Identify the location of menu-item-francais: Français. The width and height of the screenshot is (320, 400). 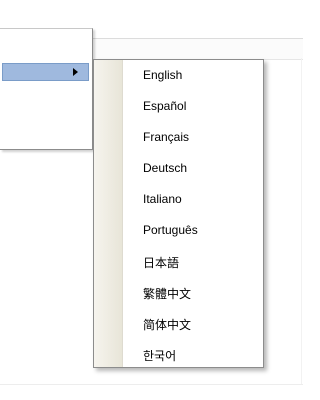
(178, 138).